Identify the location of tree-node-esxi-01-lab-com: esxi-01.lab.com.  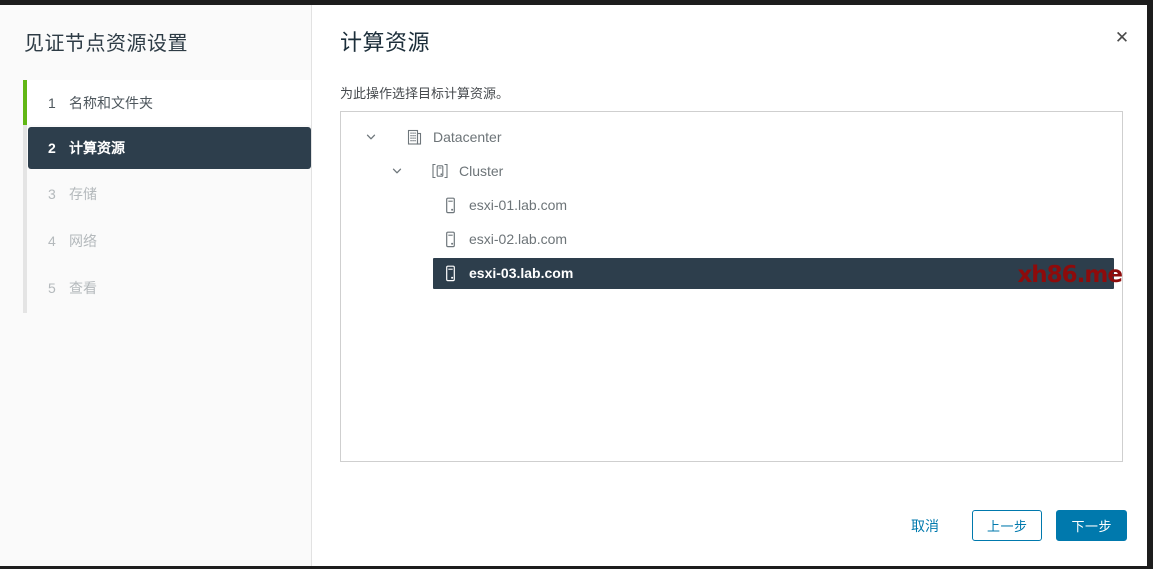
(773, 205).